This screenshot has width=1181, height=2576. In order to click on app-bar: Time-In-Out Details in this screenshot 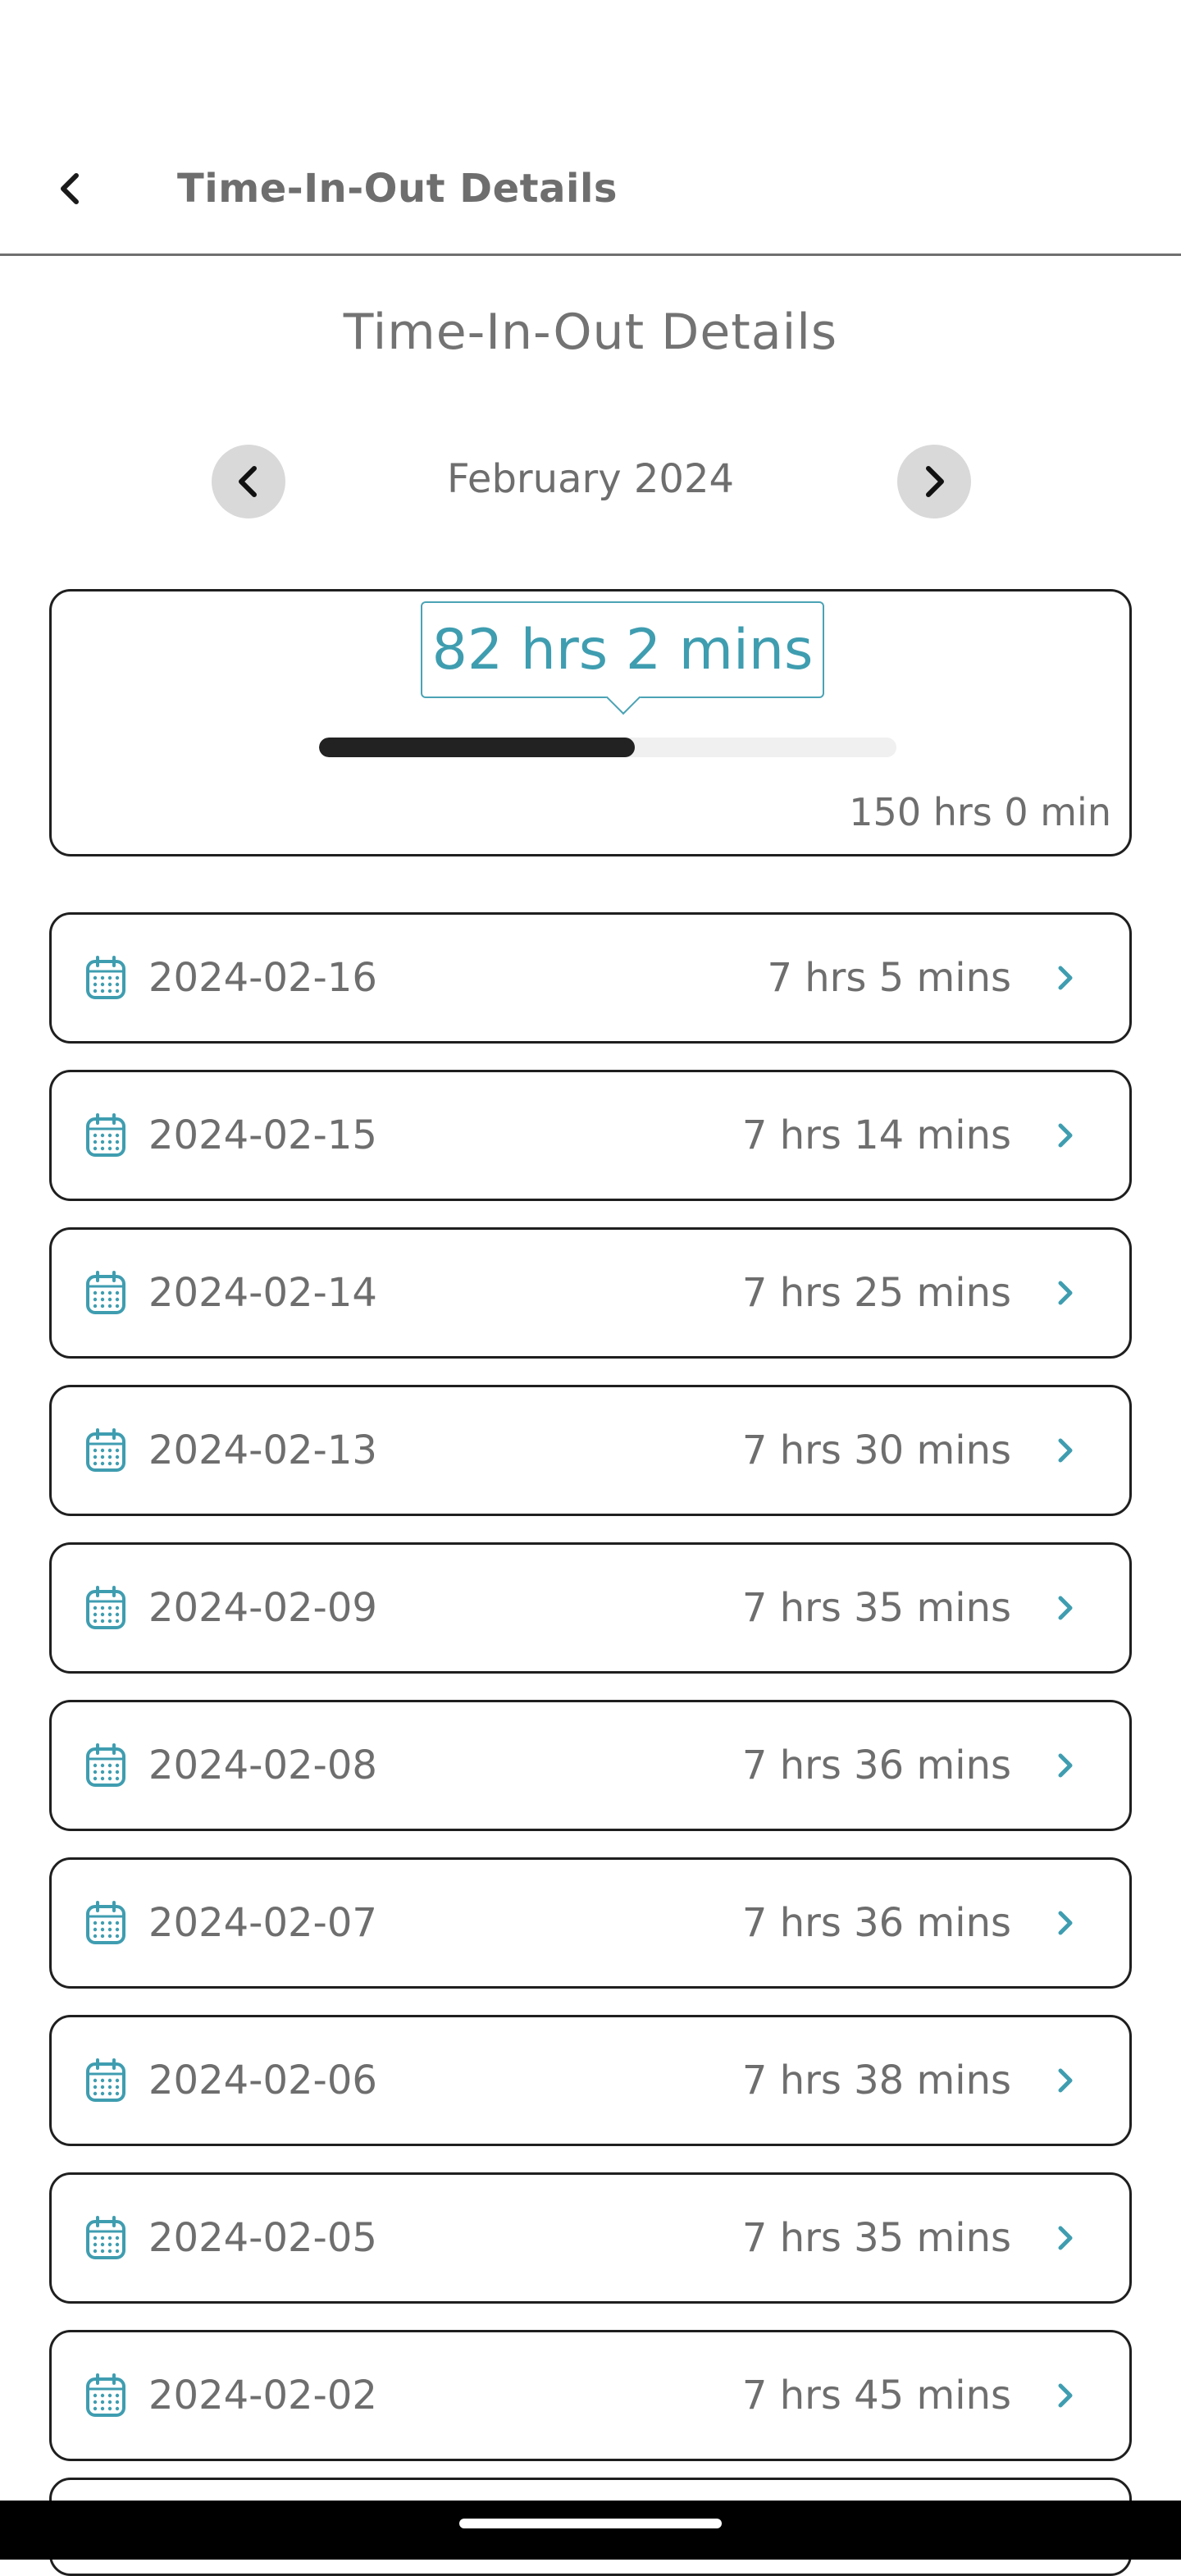, I will do `click(591, 190)`.